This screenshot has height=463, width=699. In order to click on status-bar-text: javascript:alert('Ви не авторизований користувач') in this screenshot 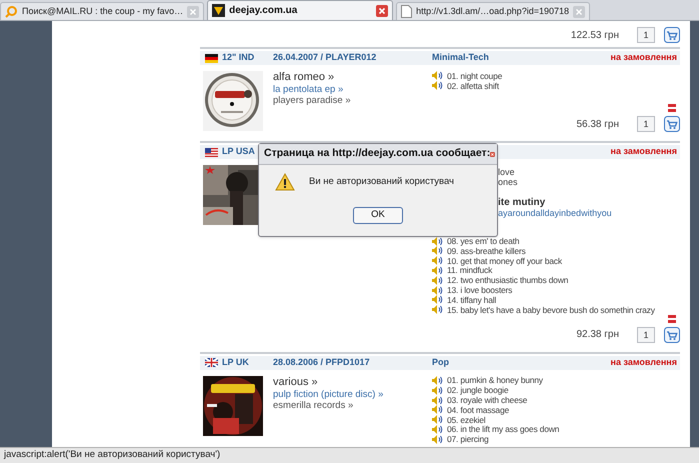, I will do `click(112, 455)`.